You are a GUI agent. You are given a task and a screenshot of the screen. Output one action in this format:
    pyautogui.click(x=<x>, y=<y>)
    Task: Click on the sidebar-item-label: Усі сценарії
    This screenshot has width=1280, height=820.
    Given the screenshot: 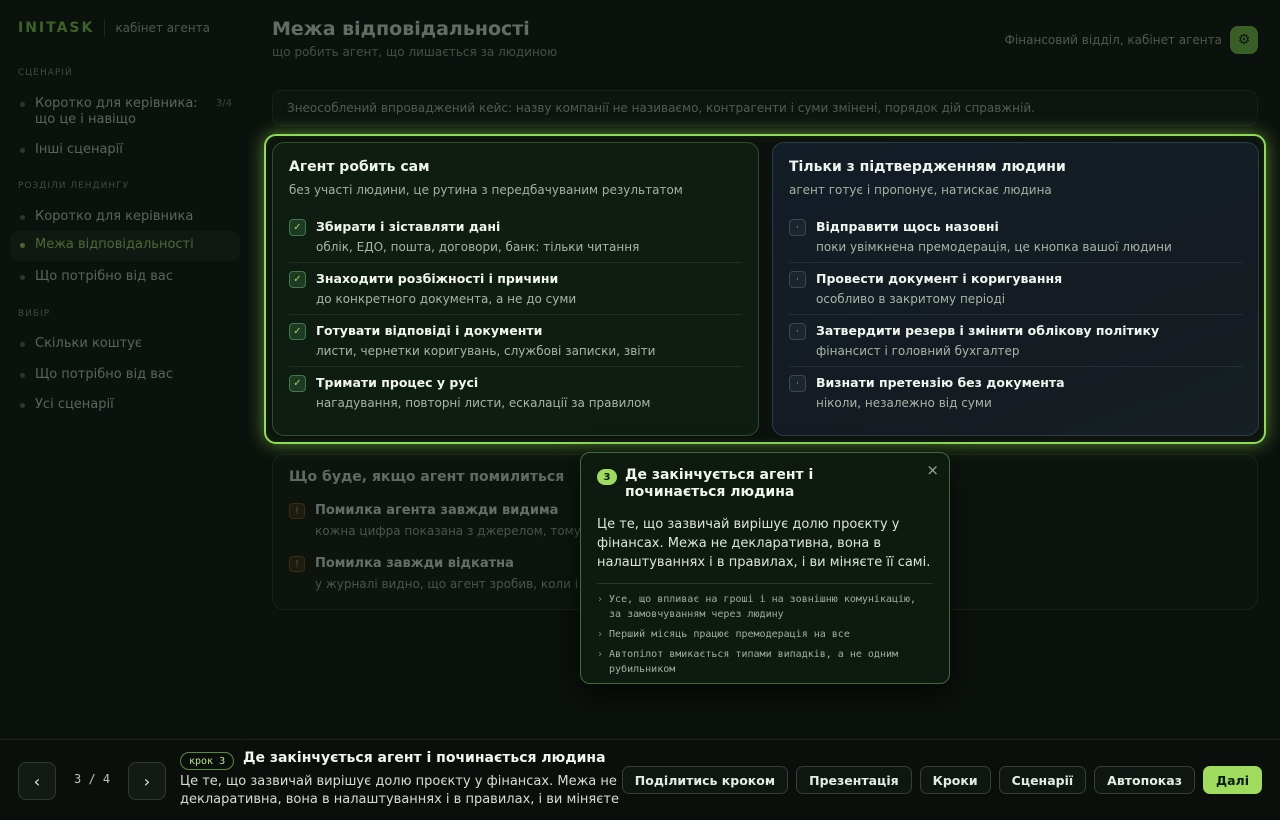 What is the action you would take?
    pyautogui.click(x=74, y=404)
    